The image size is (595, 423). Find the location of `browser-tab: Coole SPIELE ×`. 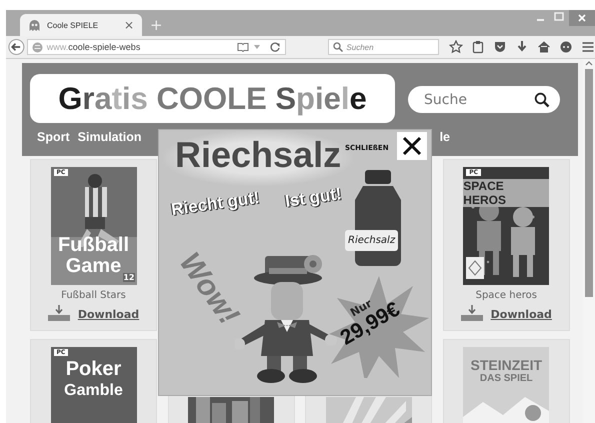

browser-tab: Coole SPIELE × is located at coordinates (81, 25).